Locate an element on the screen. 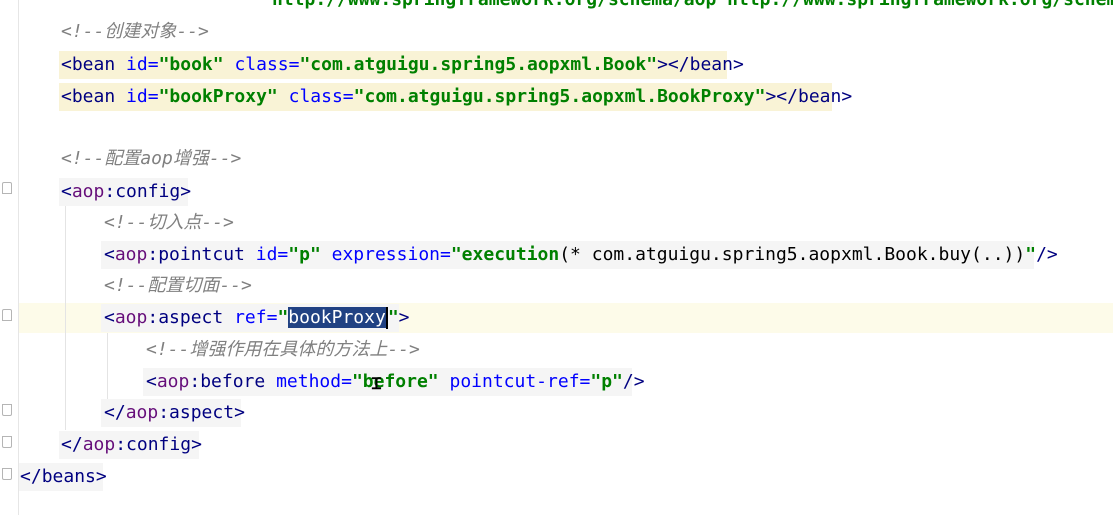 The height and width of the screenshot is (515, 1113). code-line-comment: <!--配置切面--> is located at coordinates (178, 286).